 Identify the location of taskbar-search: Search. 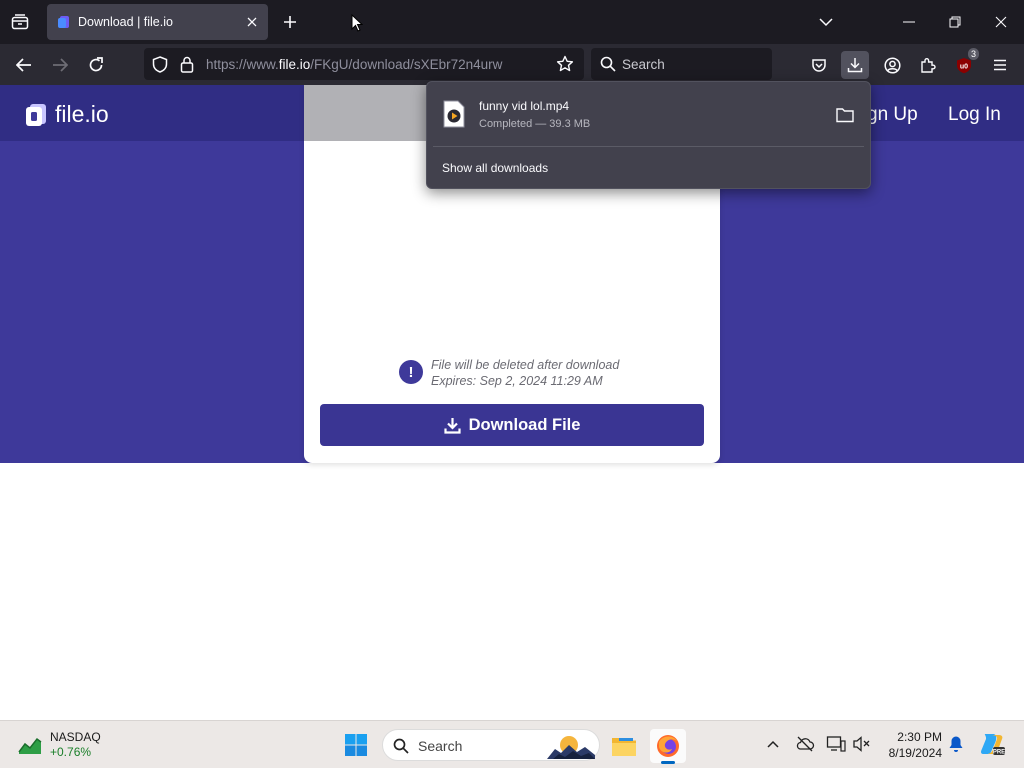
(491, 745).